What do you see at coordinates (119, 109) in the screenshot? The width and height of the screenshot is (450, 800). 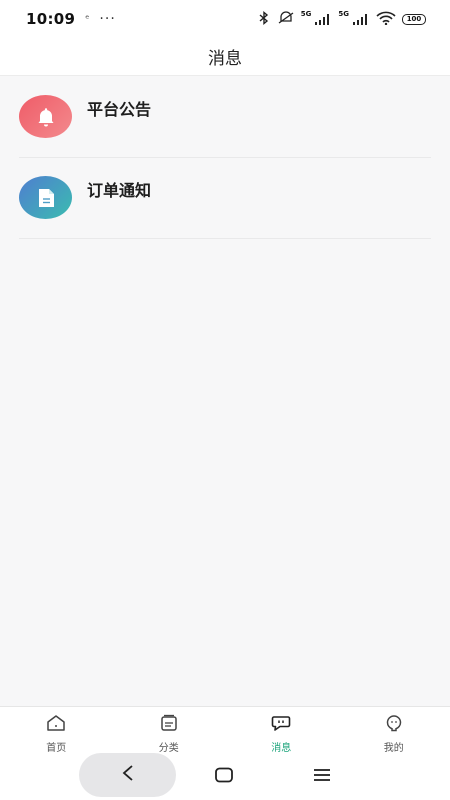 I see `message-title: 平台公告` at bounding box center [119, 109].